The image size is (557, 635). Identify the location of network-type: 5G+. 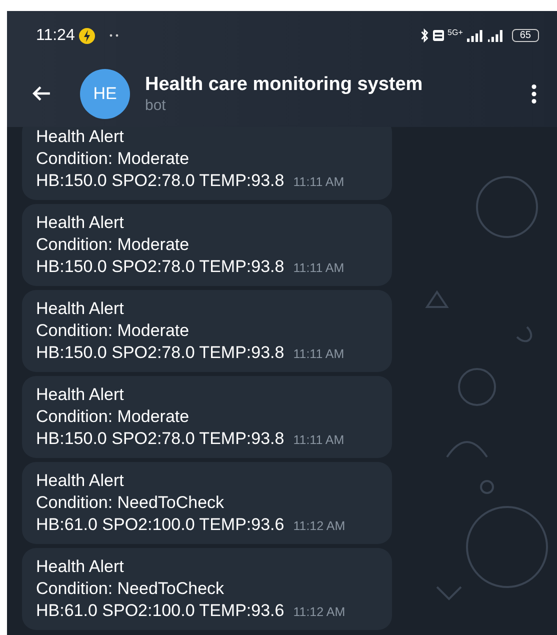
(455, 32).